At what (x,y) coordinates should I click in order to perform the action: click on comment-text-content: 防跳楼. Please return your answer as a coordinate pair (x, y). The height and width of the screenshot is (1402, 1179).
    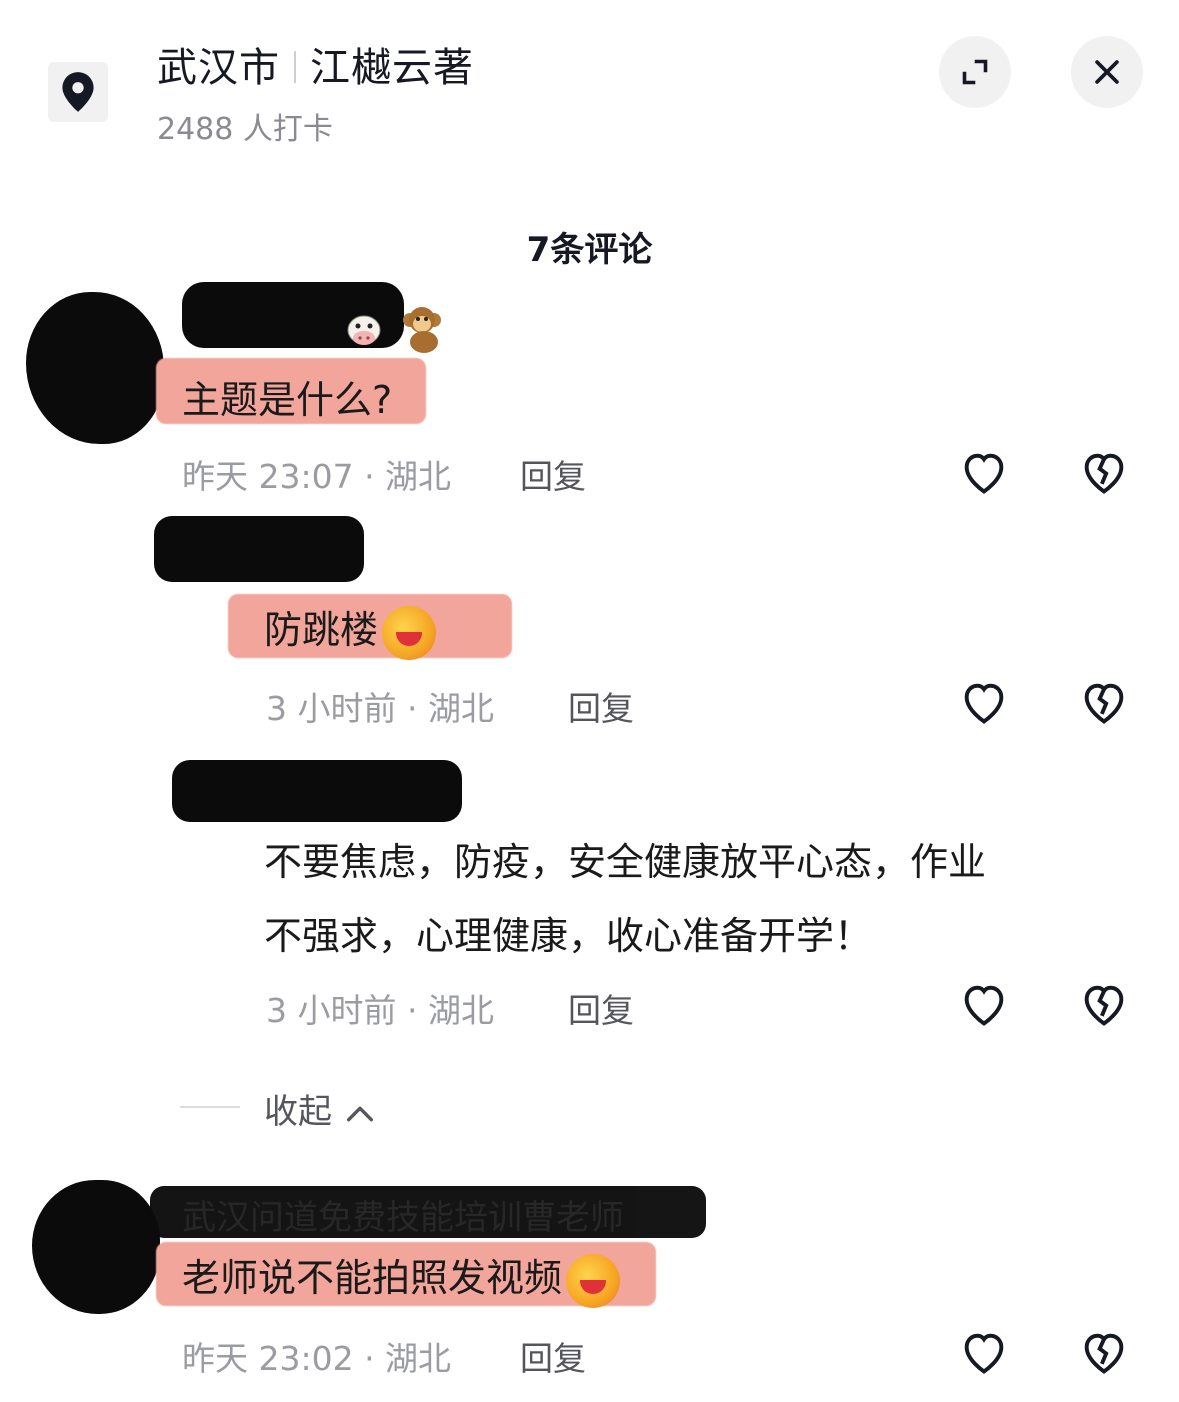
    Looking at the image, I should click on (321, 630).